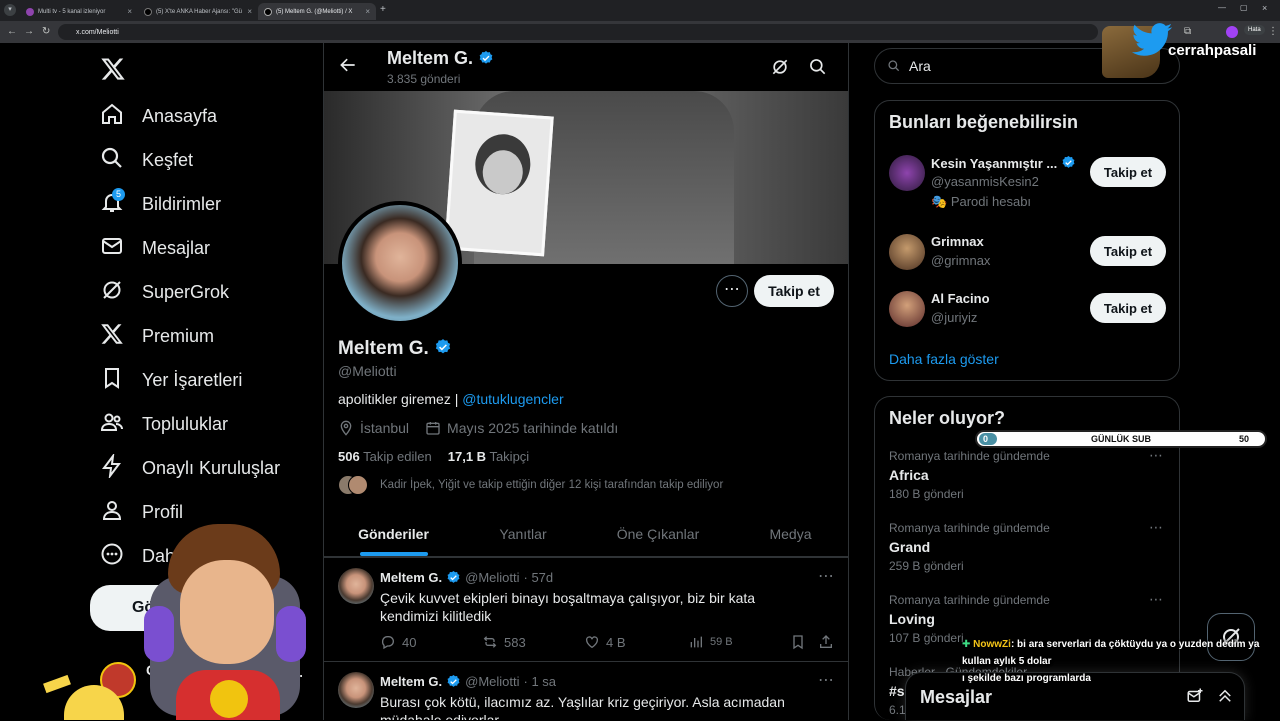  Describe the element at coordinates (1195, 698) in the screenshot. I see `new-message-icon` at that location.